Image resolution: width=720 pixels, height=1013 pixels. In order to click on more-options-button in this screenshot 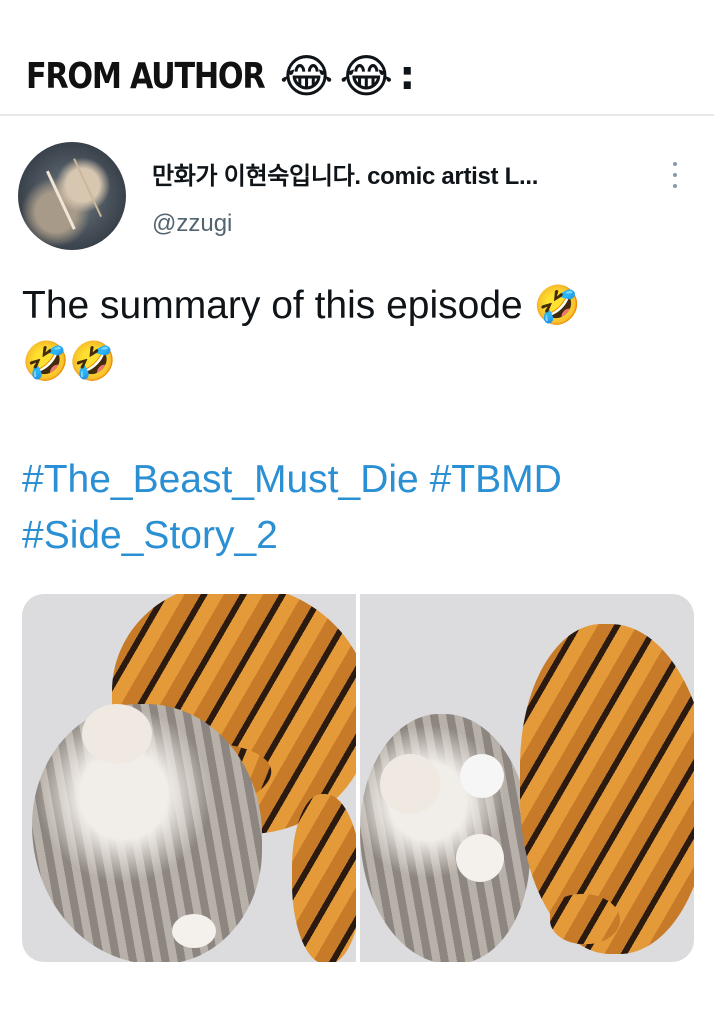, I will do `click(675, 175)`.